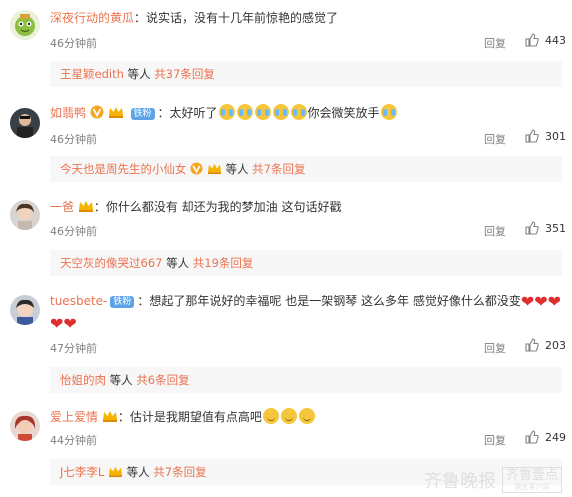 Image resolution: width=572 pixels, height=497 pixels. I want to click on reply-summary-user: 今天也是周先生的小仙女, so click(123, 169).